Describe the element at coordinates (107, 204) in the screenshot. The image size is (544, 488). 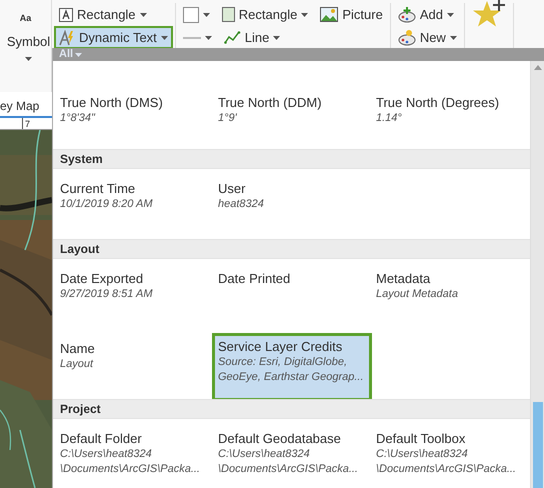
I see `item-value: 10/1/2019 8:20 AM` at that location.